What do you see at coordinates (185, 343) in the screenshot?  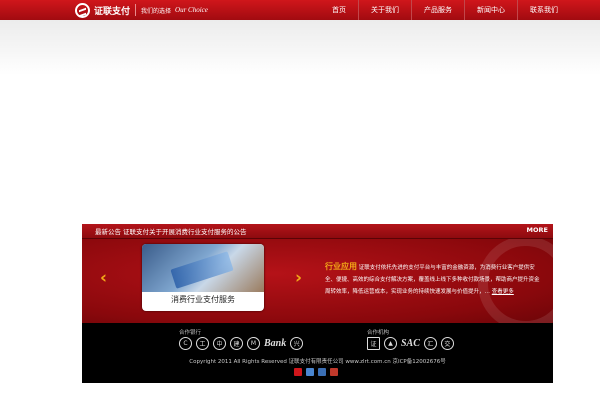 I see `china-unionpay-icon: C` at bounding box center [185, 343].